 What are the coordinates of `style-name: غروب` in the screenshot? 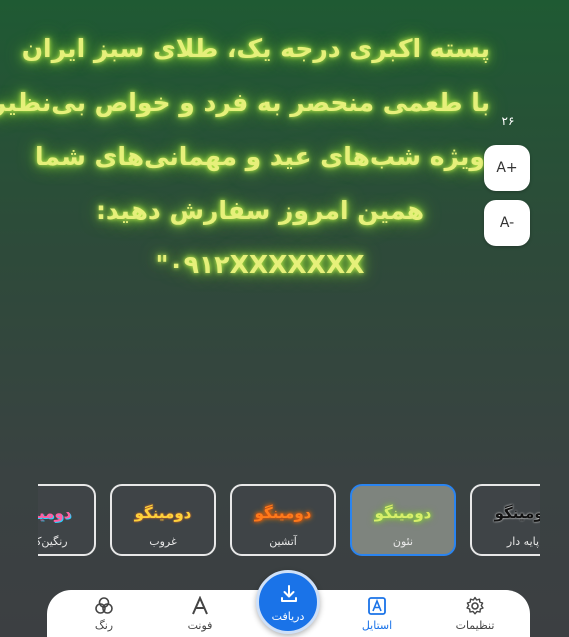 It's located at (163, 541).